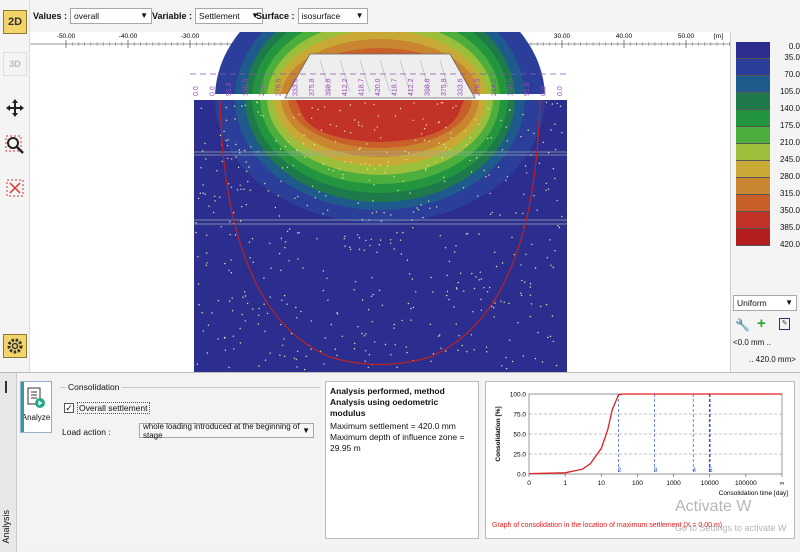 This screenshot has height=552, width=800. I want to click on overall-settlement-checkbox: ✓, so click(69, 408).